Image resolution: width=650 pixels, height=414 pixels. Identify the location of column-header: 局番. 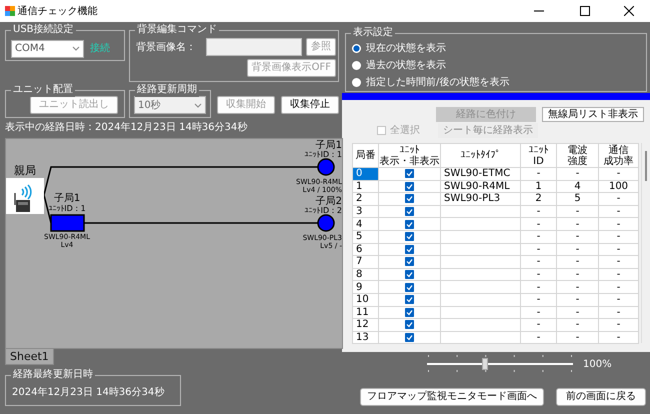
(365, 155).